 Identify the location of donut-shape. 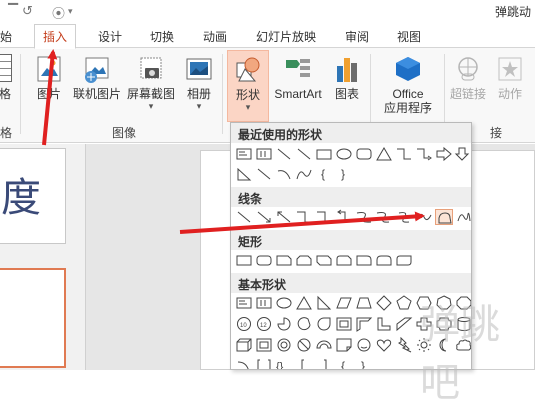
(284, 345).